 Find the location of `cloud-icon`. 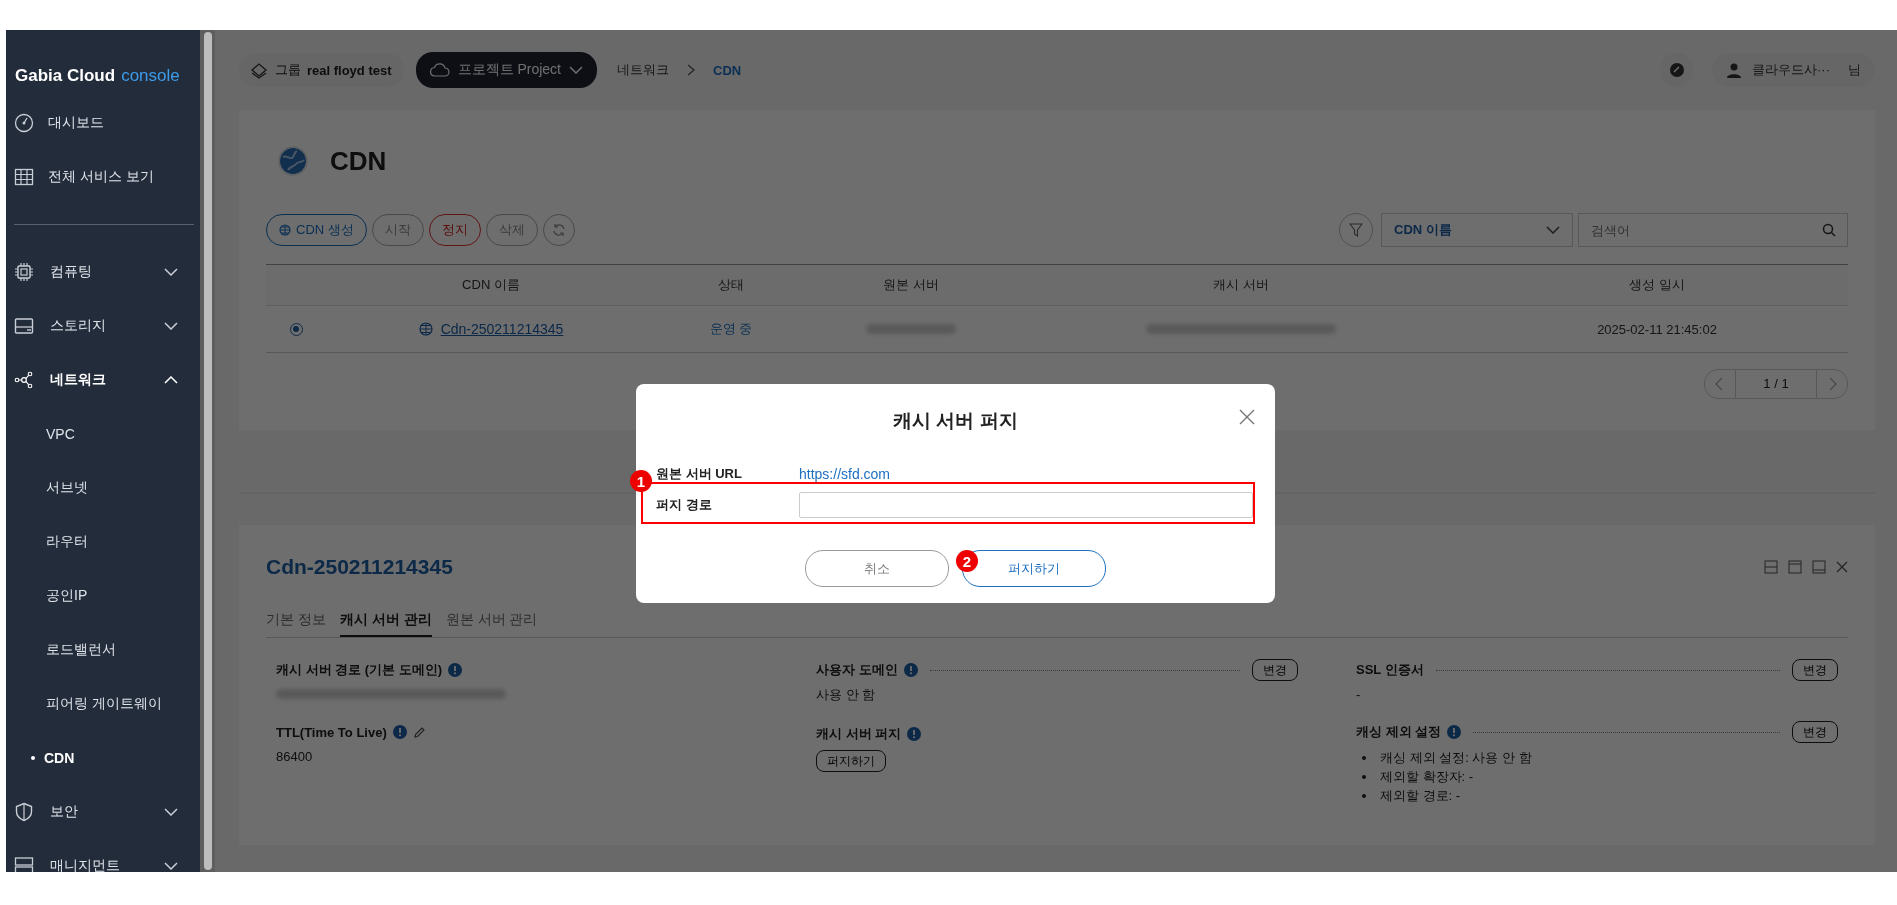

cloud-icon is located at coordinates (438, 70).